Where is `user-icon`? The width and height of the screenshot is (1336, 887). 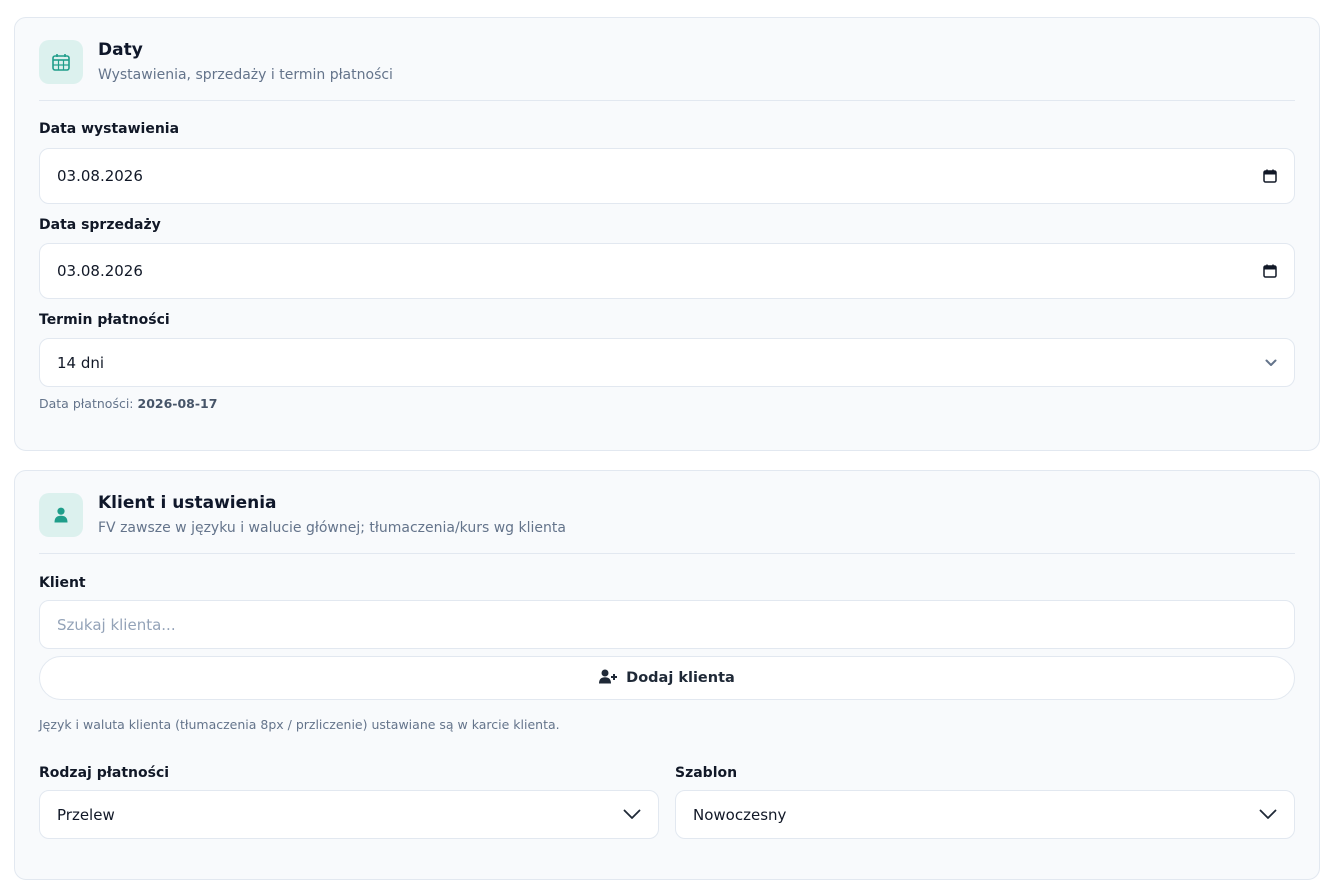 user-icon is located at coordinates (61, 515).